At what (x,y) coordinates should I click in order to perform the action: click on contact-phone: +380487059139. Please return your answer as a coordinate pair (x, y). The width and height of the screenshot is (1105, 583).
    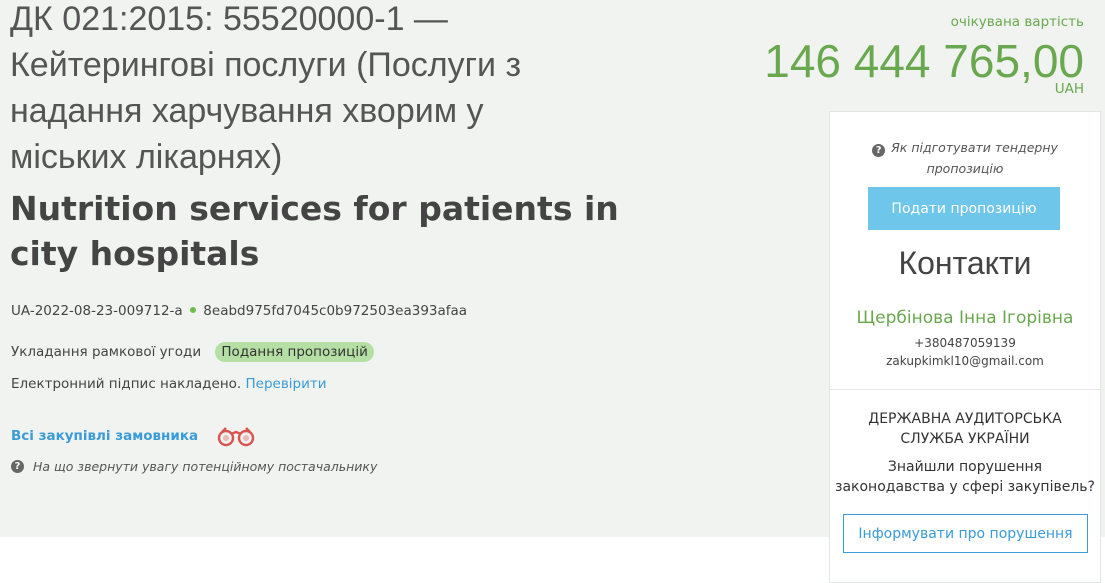
    Looking at the image, I should click on (965, 343).